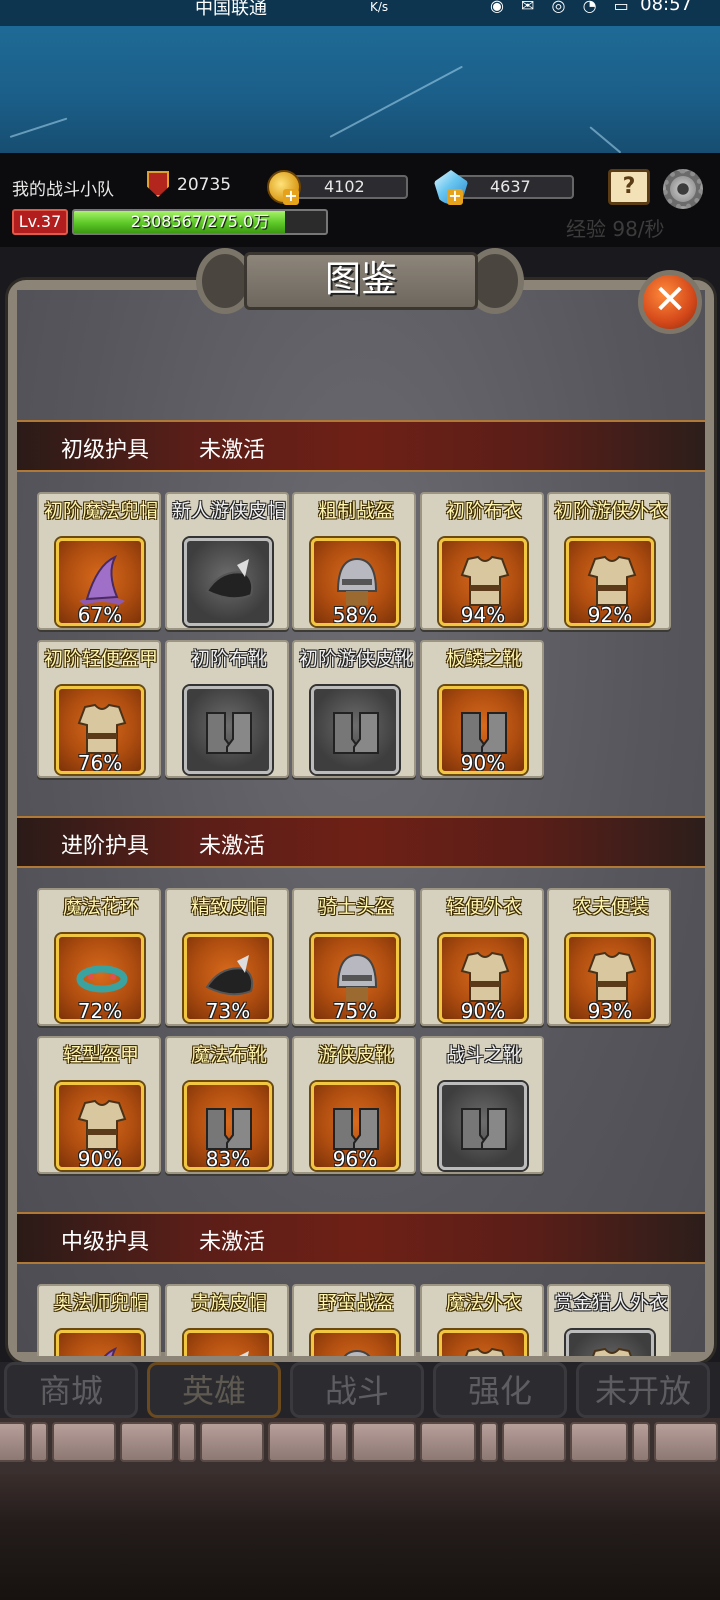 This screenshot has height=1600, width=720. What do you see at coordinates (355, 582) in the screenshot?
I see `equipment-icon-frame: 58%` at bounding box center [355, 582].